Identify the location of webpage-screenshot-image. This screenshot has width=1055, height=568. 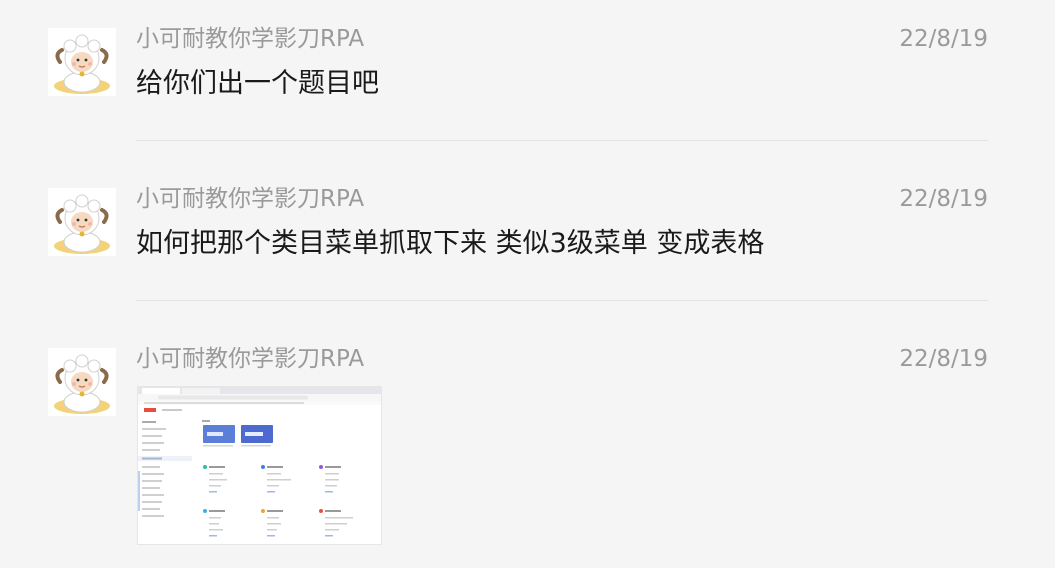
(259, 465).